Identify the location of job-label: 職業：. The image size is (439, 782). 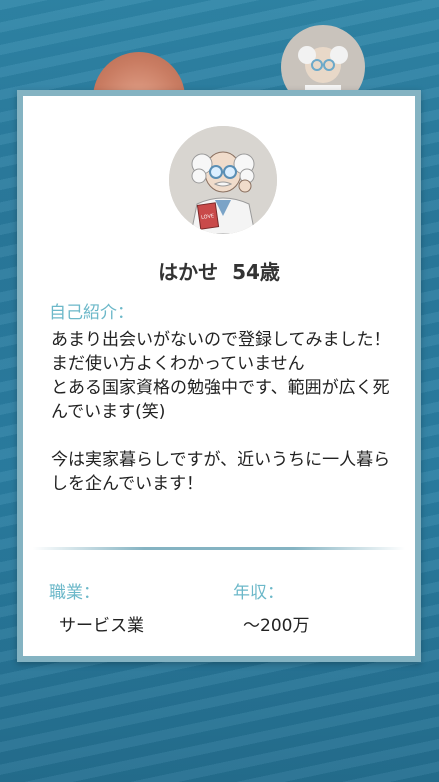
(74, 593).